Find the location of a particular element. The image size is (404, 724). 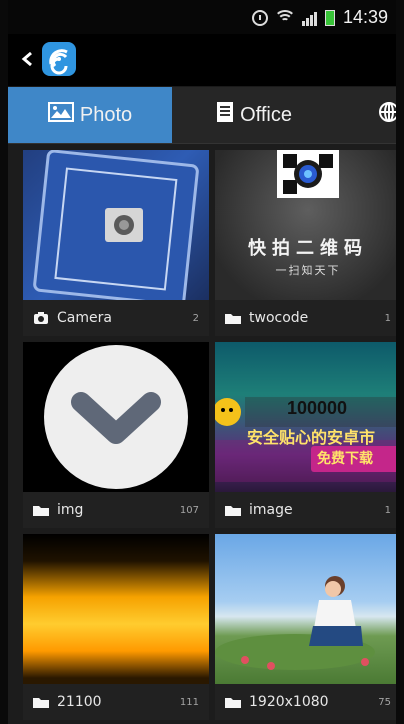

album-tile-1920x1080: 1920x1080 75 is located at coordinates (305, 627).